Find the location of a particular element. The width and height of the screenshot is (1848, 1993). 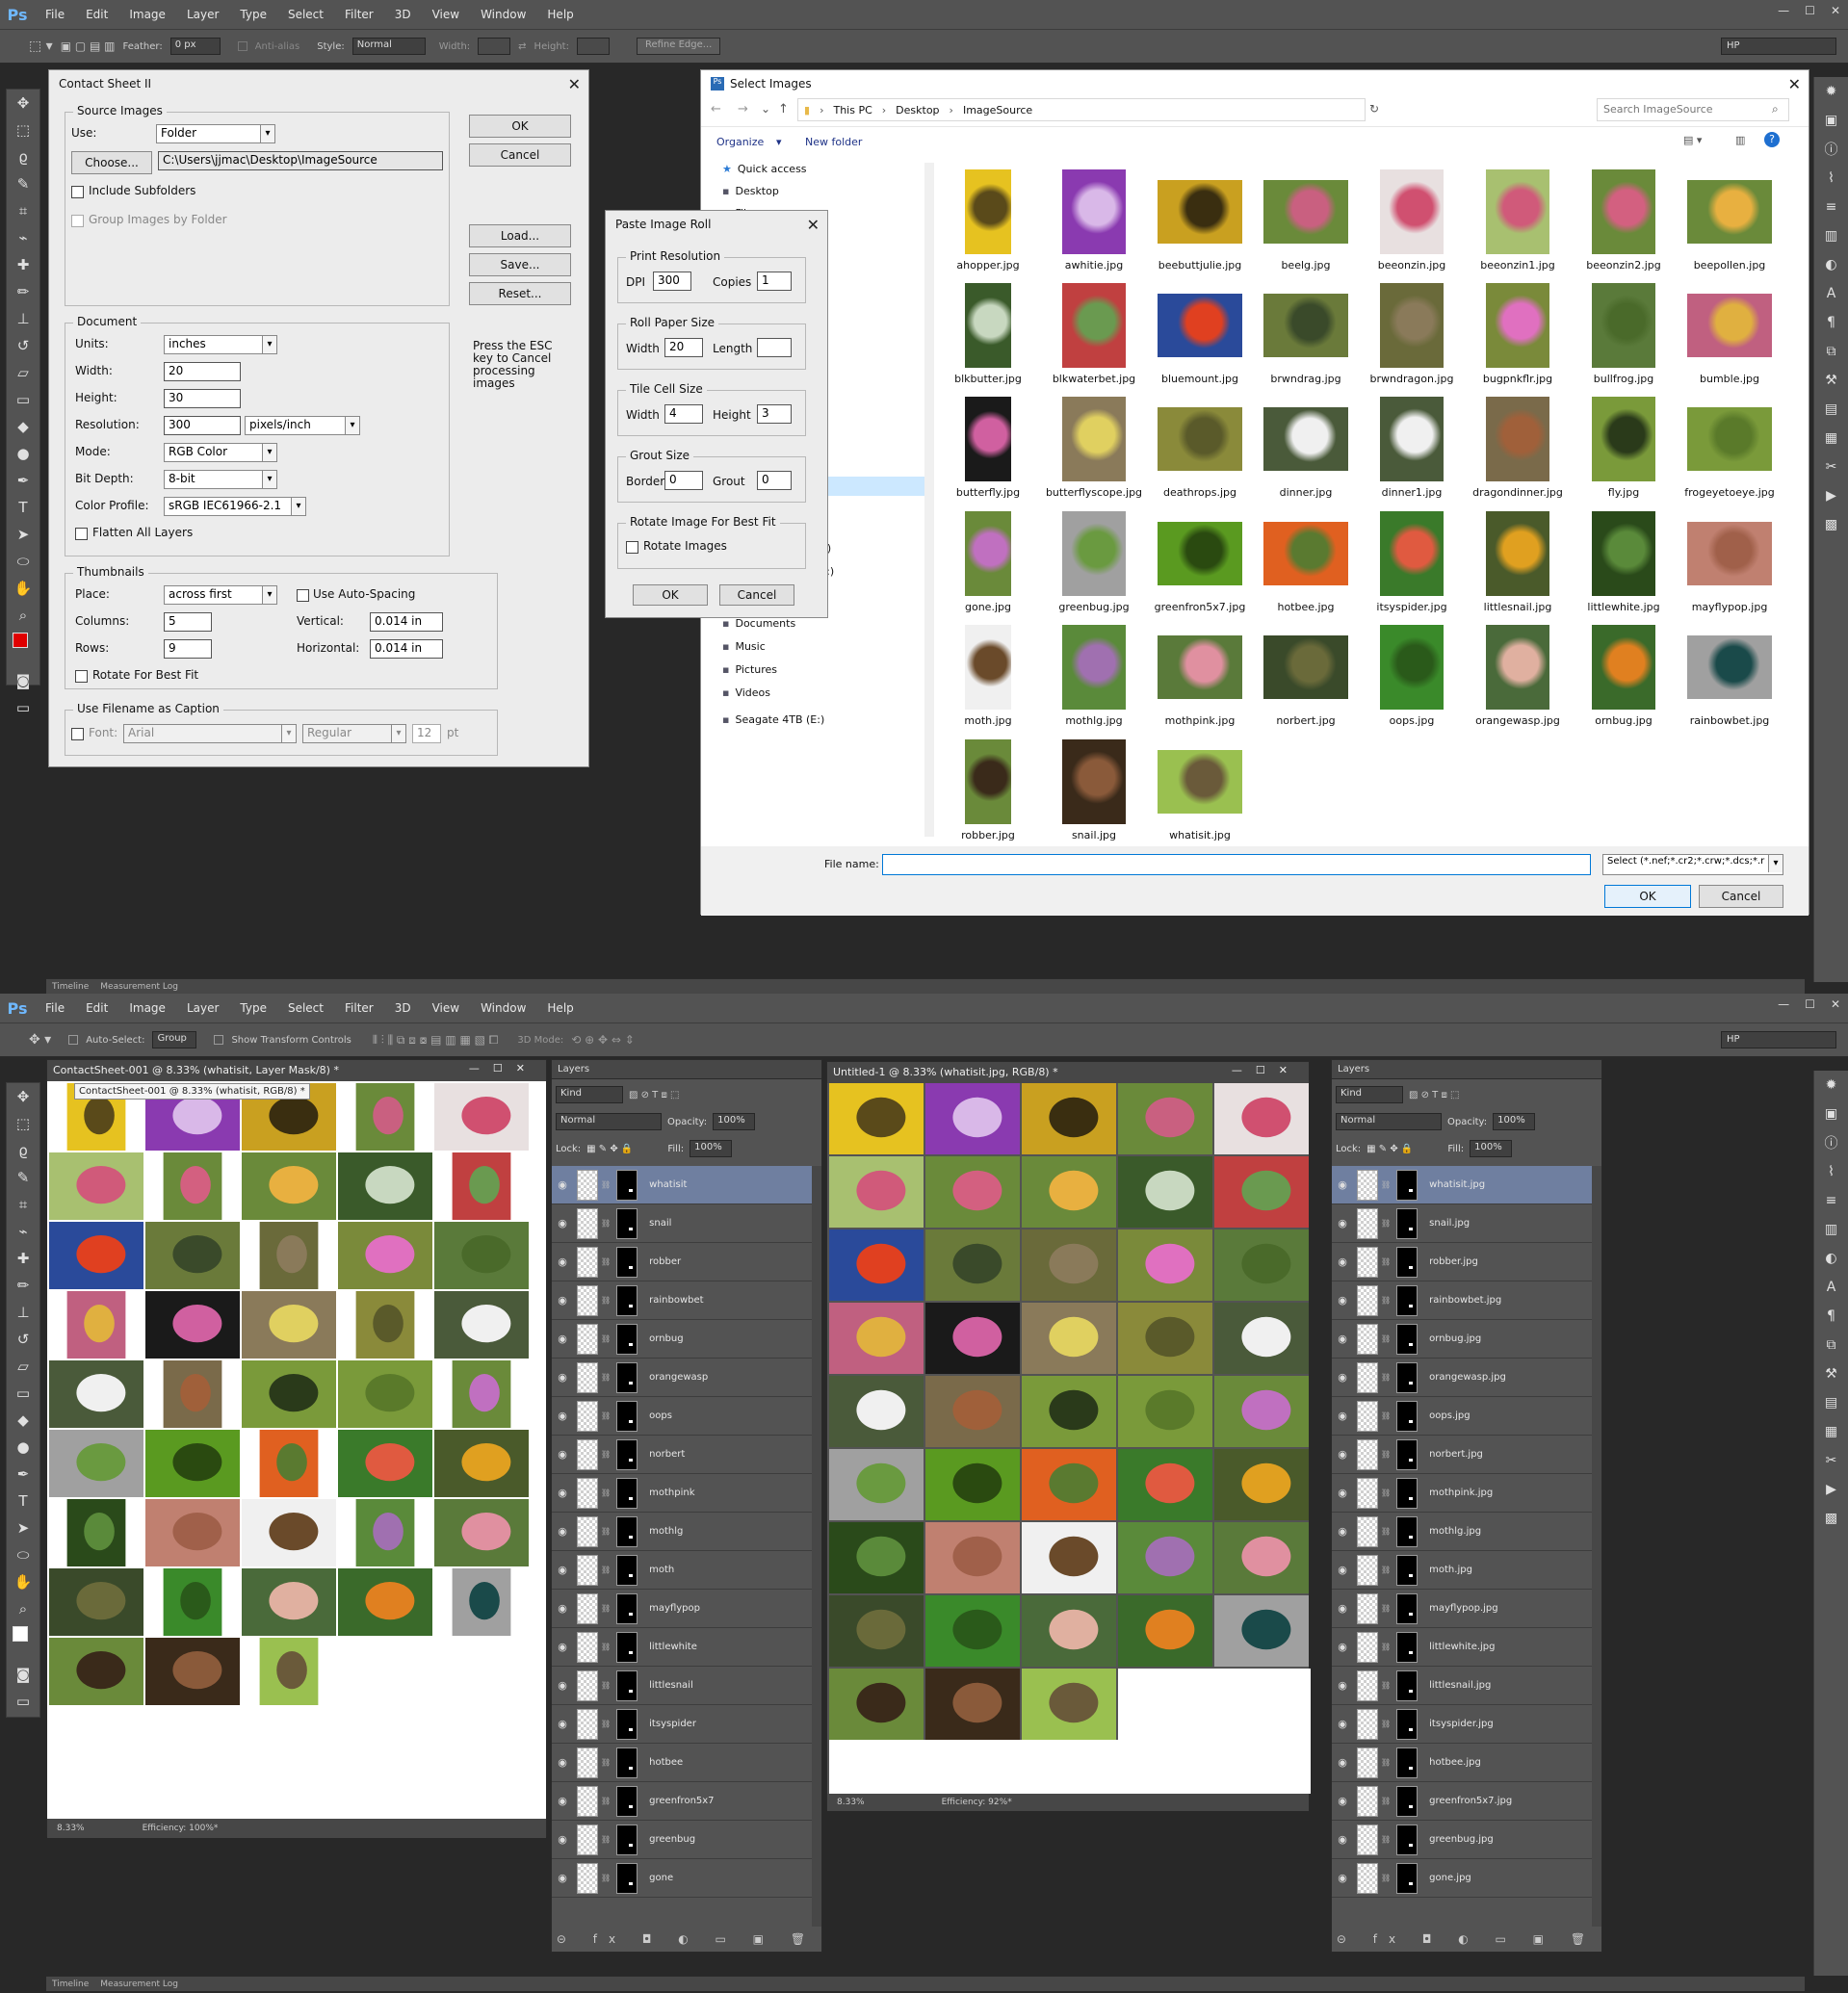

layer-row: ◉ ⛓ greenfron5x7 is located at coordinates (682, 1801).